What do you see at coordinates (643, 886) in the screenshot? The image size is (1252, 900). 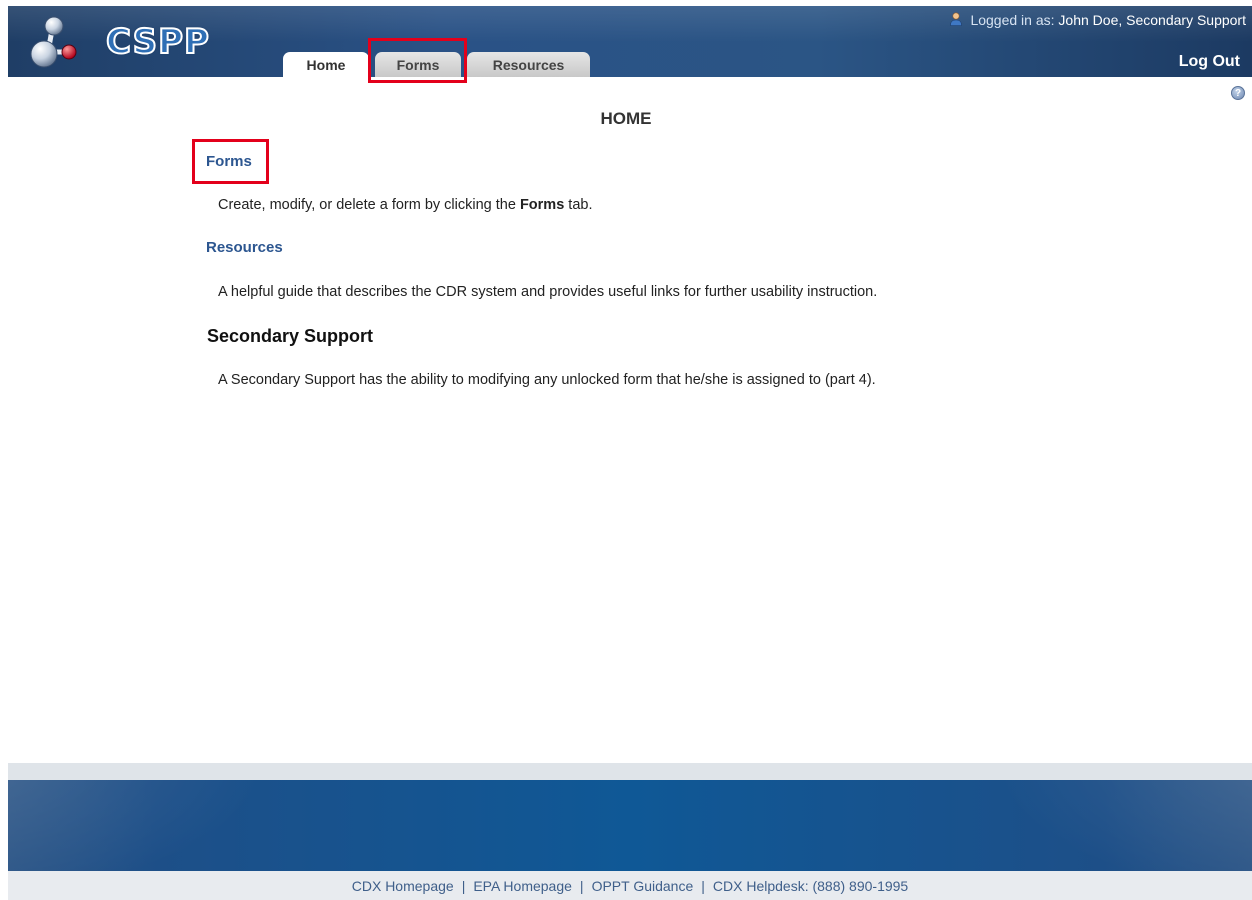 I see `footer-link-oppt-guidance: OPPT Guidance` at bounding box center [643, 886].